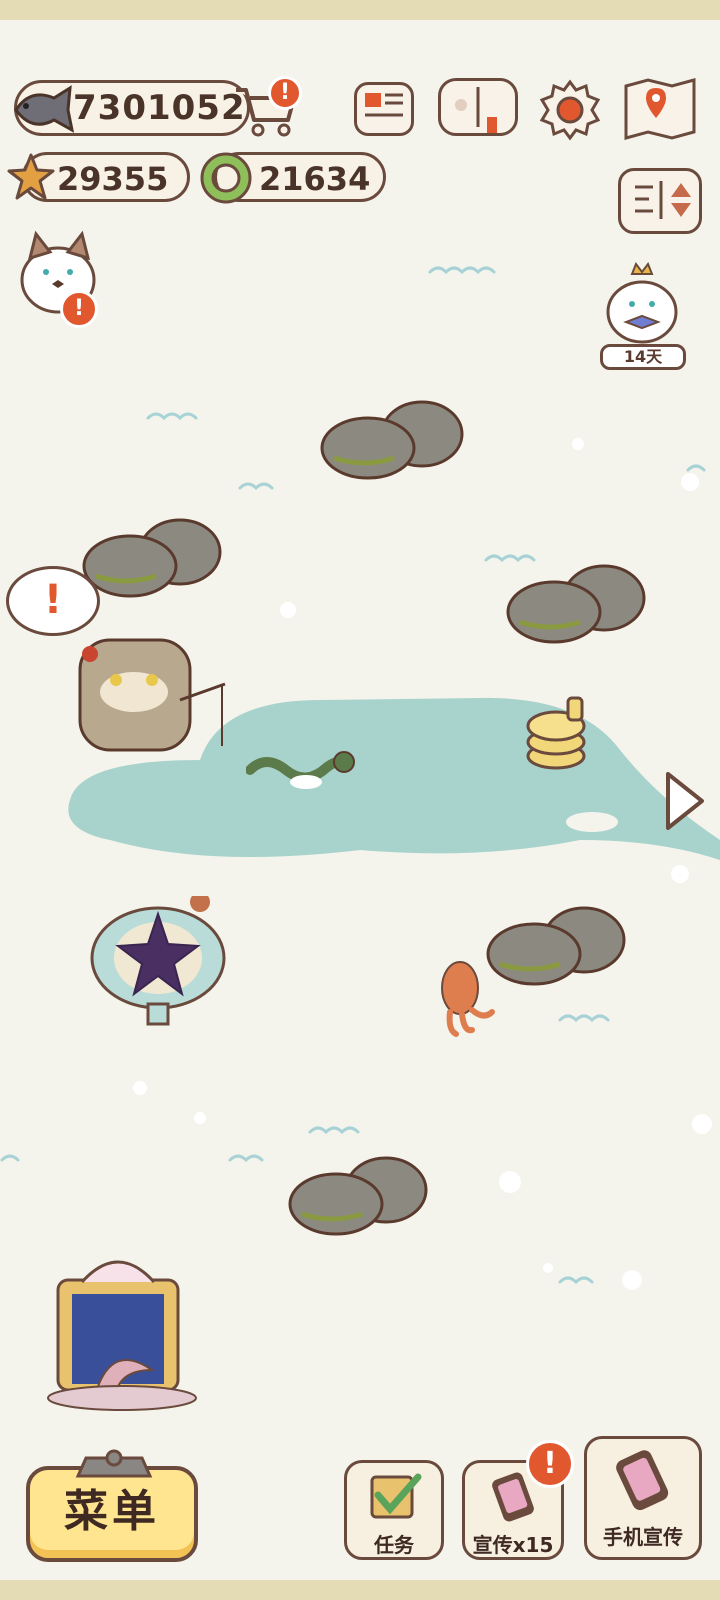  I want to click on promo-alert-badge: !, so click(550, 1464).